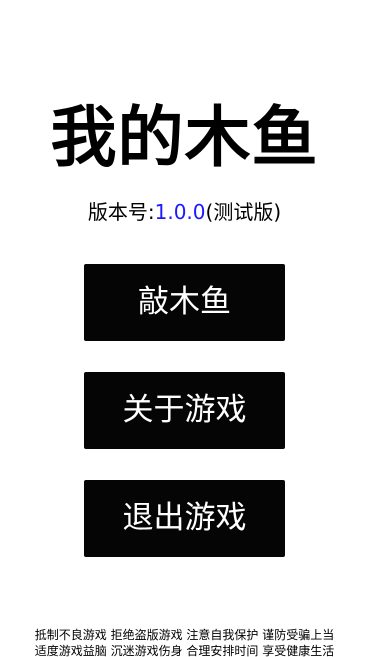 Image resolution: width=369 pixels, height=657 pixels. What do you see at coordinates (184, 137) in the screenshot?
I see `game-title: 我的木鱼` at bounding box center [184, 137].